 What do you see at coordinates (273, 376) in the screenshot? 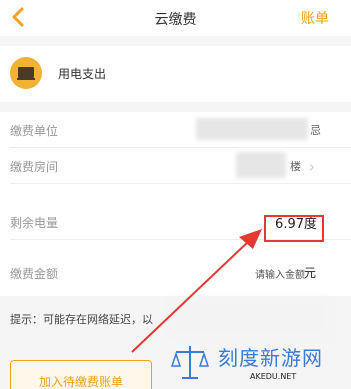
I see `watermark-url: AKEDU.NET` at bounding box center [273, 376].